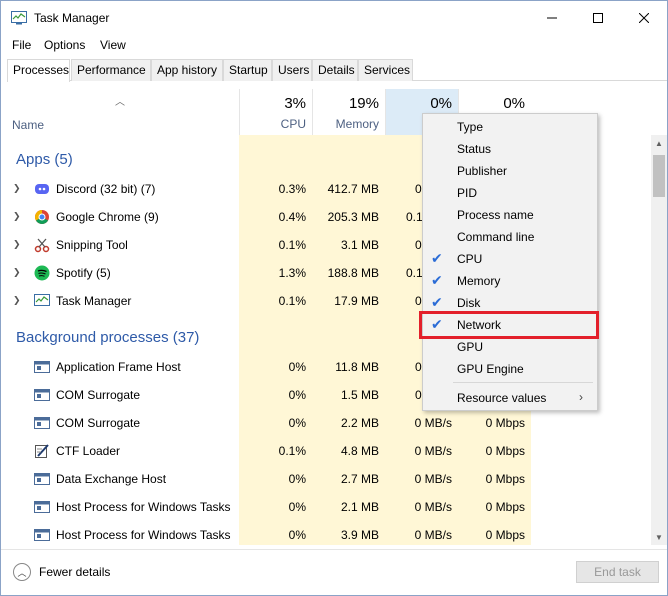 Image resolution: width=668 pixels, height=596 pixels. I want to click on tab-processes: Processes, so click(38, 70).